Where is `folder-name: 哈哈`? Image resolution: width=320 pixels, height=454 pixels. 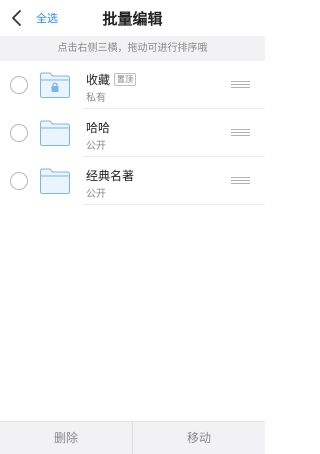 folder-name: 哈哈 is located at coordinates (98, 127).